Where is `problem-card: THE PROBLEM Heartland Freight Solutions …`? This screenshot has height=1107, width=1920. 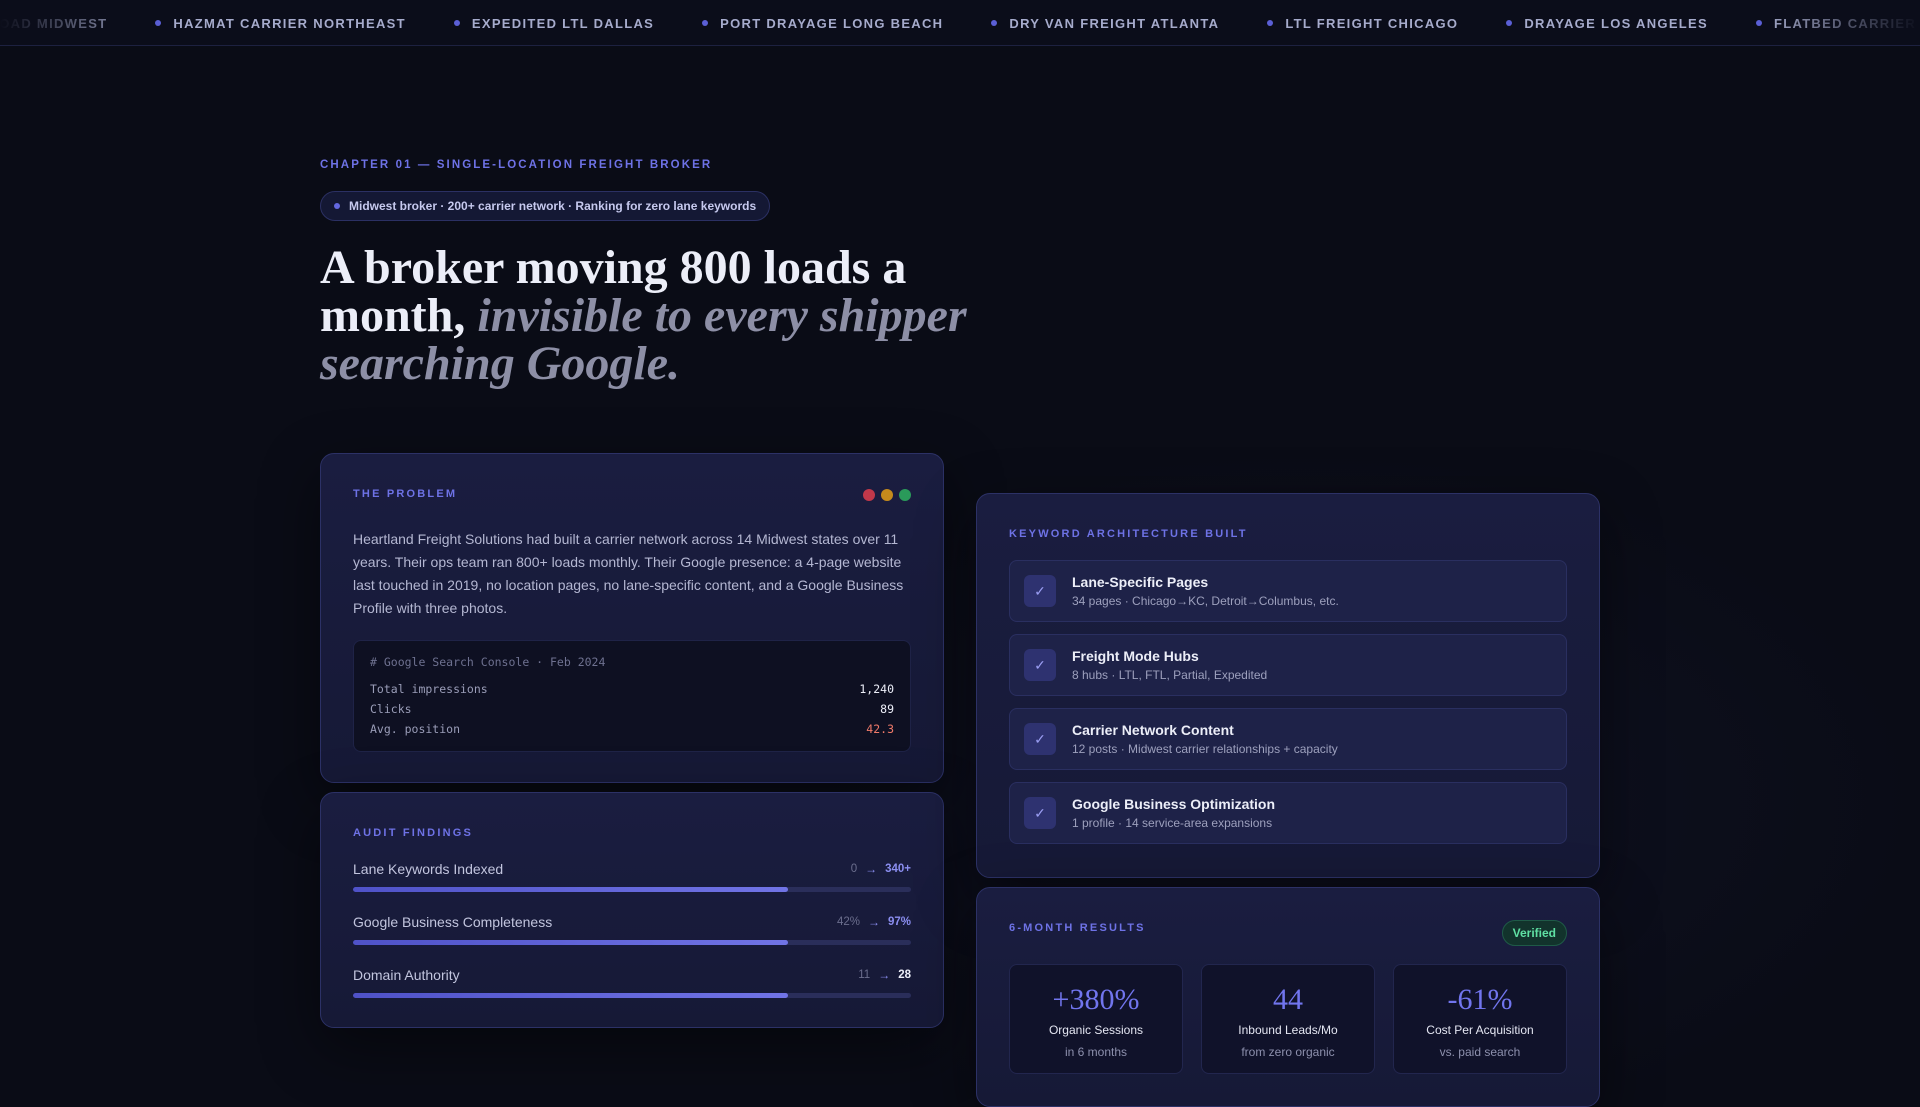 problem-card: THE PROBLEM Heartland Freight Solutions … is located at coordinates (632, 618).